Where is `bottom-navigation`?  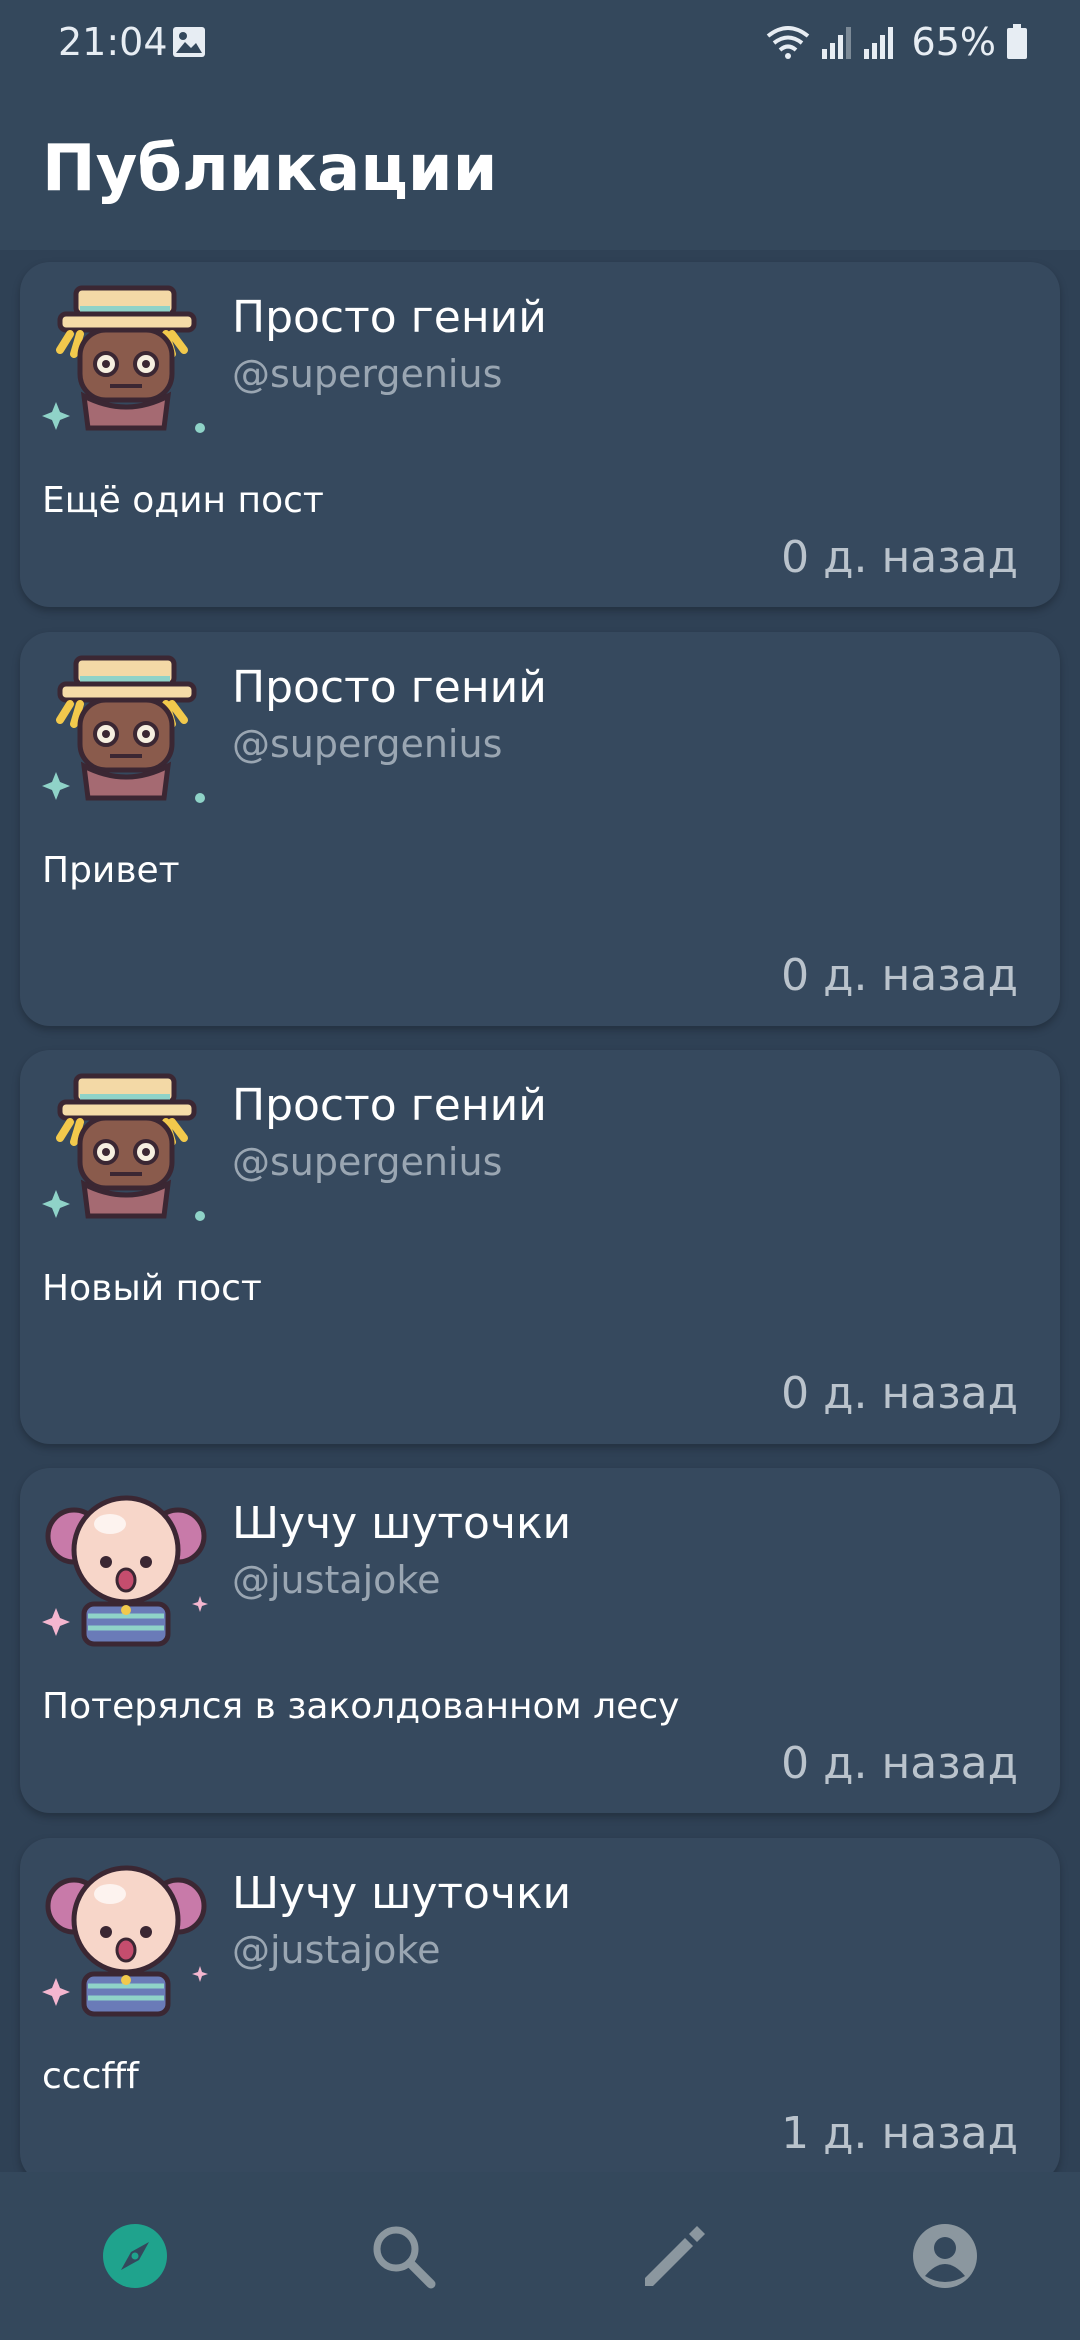 bottom-navigation is located at coordinates (540, 2256).